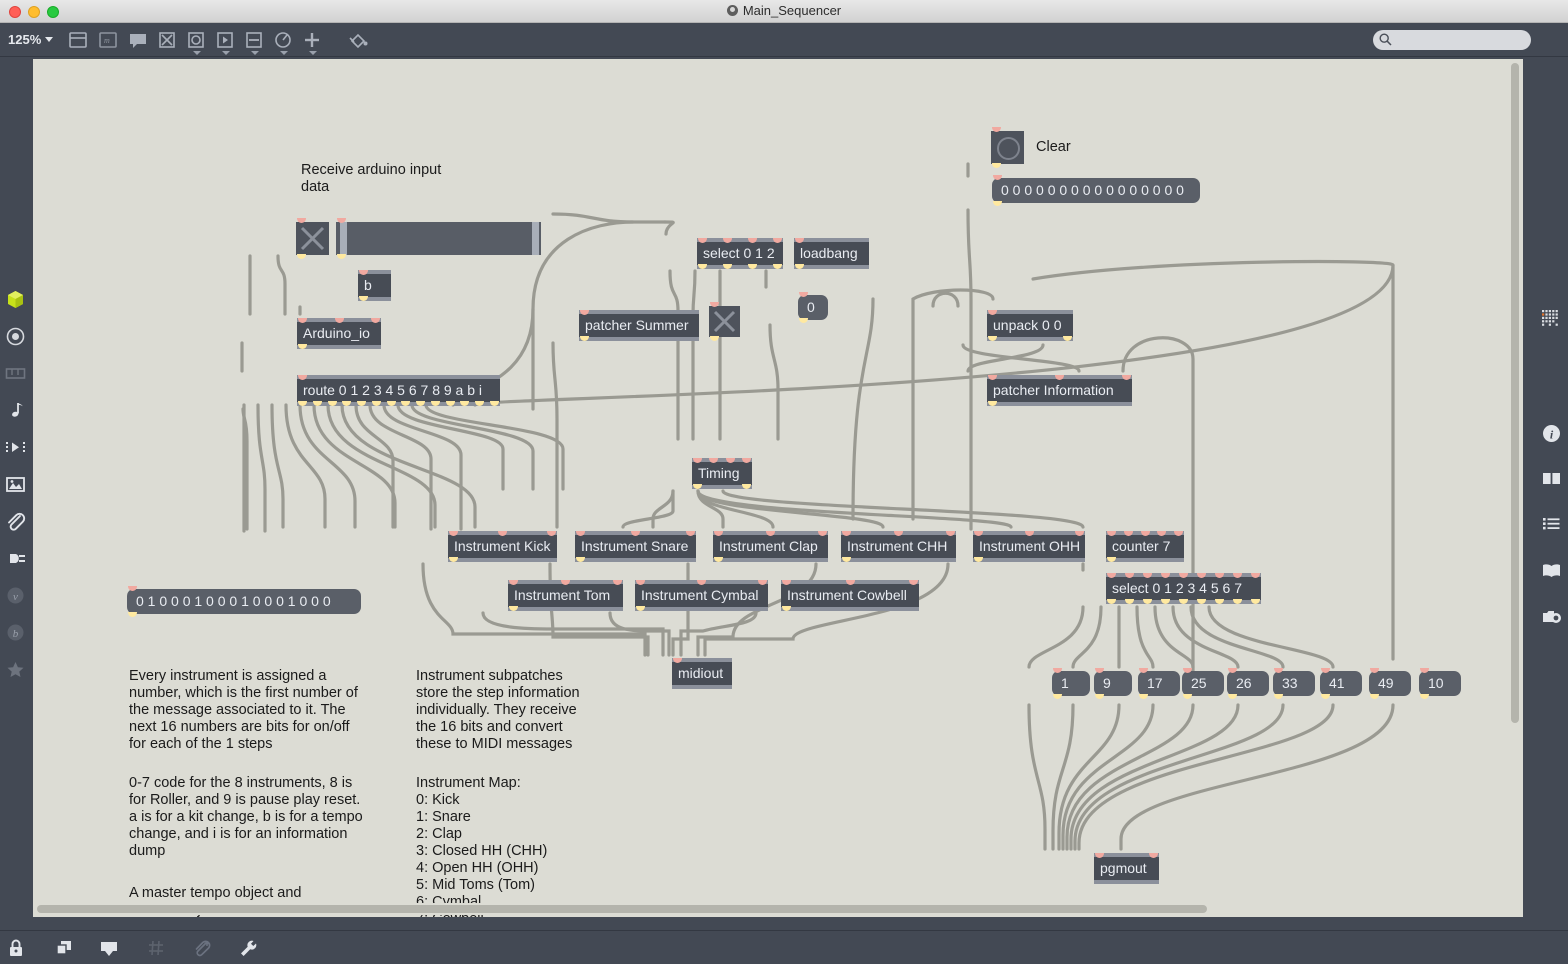  I want to click on paperclip-icon, so click(15, 521).